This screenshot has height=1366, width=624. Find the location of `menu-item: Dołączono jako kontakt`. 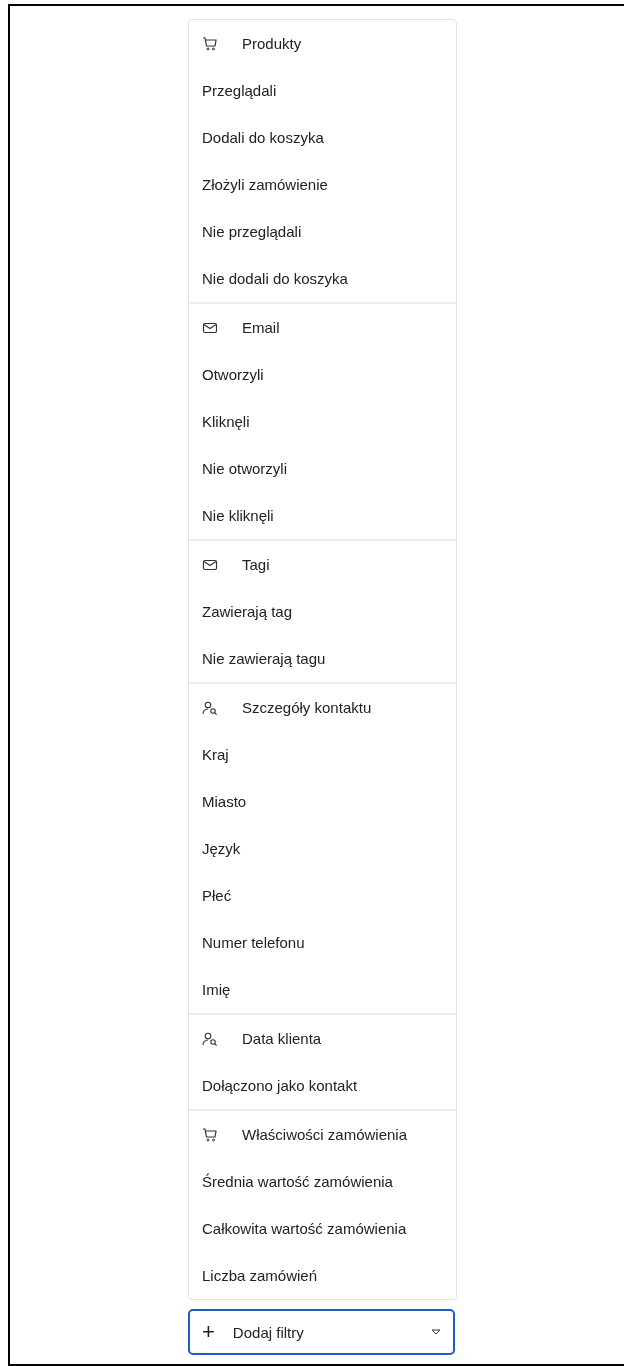

menu-item: Dołączono jako kontakt is located at coordinates (280, 1085).